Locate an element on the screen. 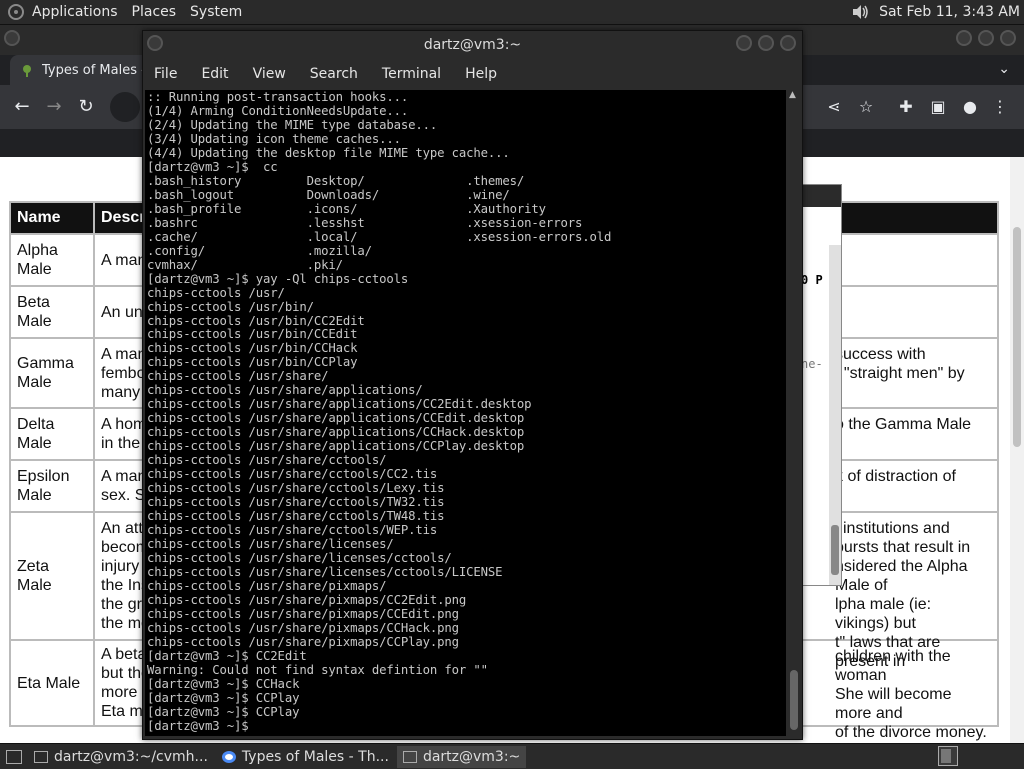 The width and height of the screenshot is (1024, 769). browser-wm-right is located at coordinates (986, 38).